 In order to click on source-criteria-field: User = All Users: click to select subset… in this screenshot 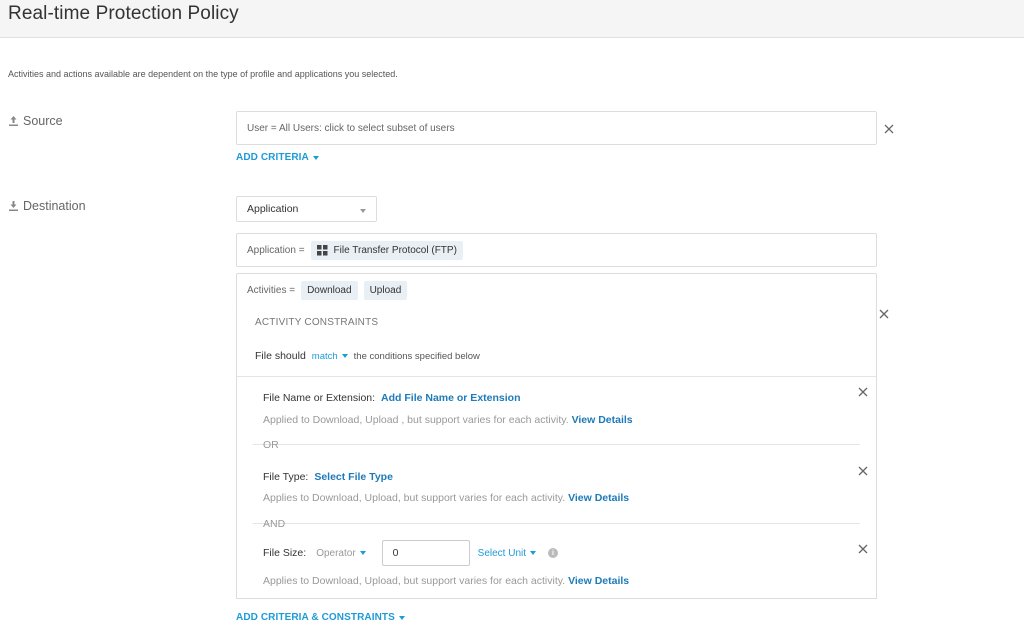, I will do `click(556, 128)`.